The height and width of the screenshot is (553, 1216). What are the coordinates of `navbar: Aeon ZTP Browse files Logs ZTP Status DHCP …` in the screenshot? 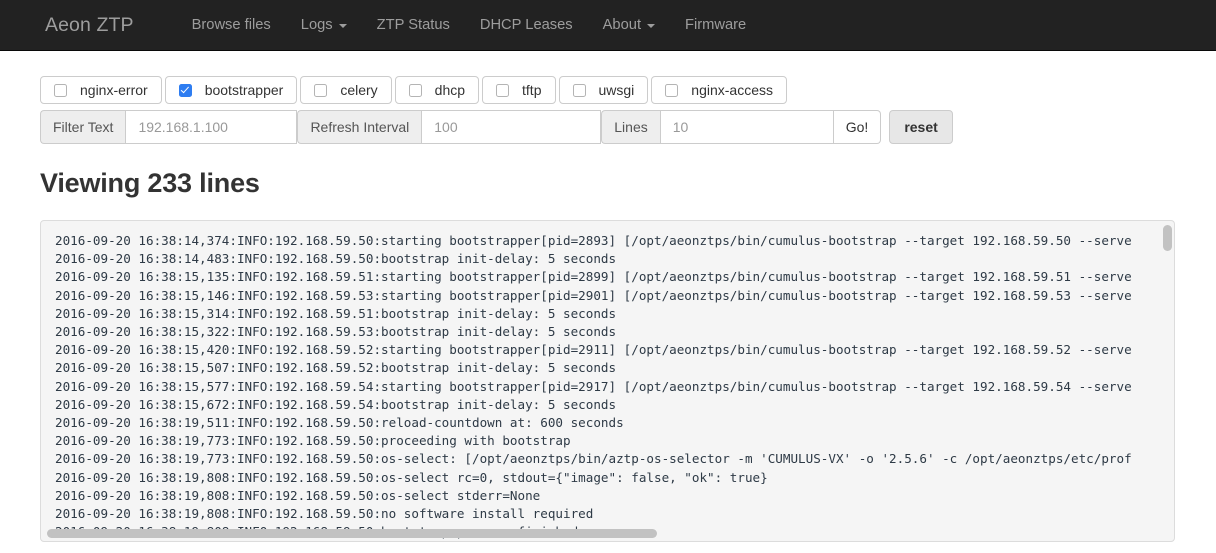 It's located at (608, 25).